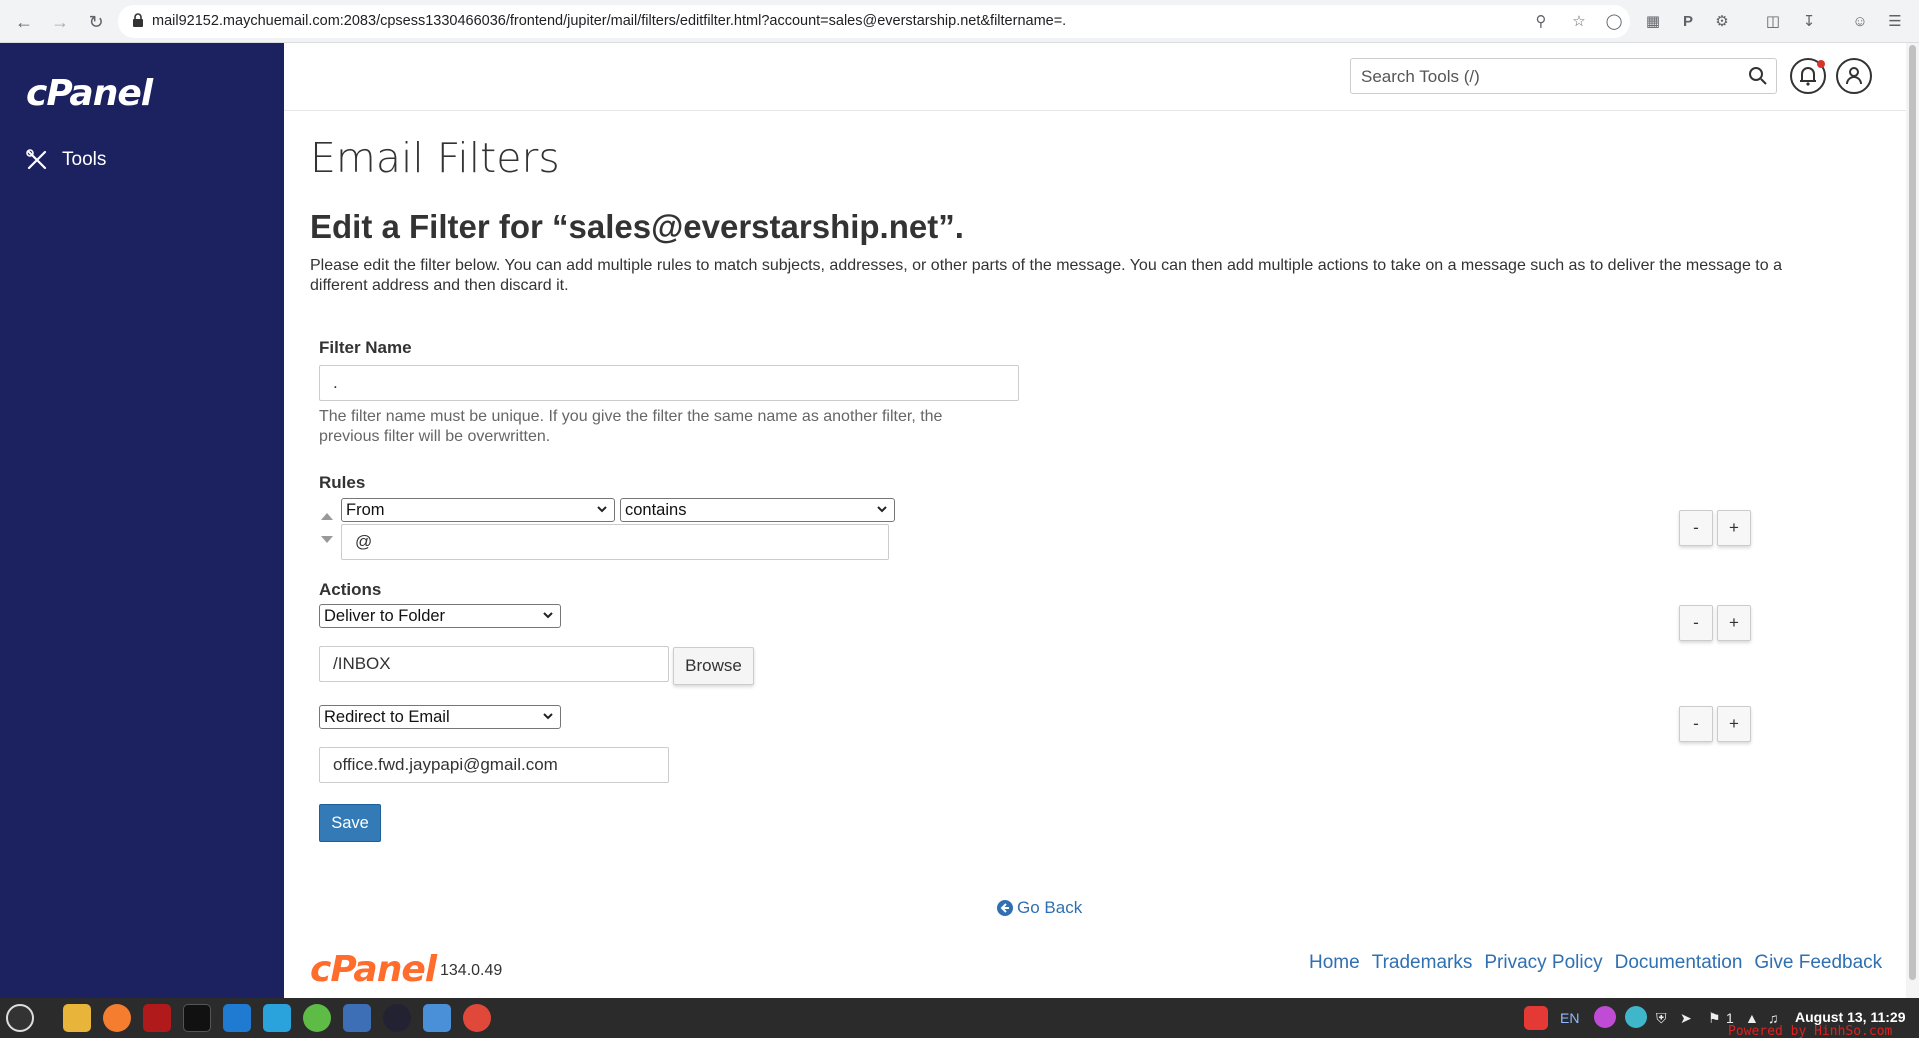 The height and width of the screenshot is (1039, 1919). Describe the element at coordinates (1688, 22) in the screenshot. I see `extension-p-icon: P` at that location.